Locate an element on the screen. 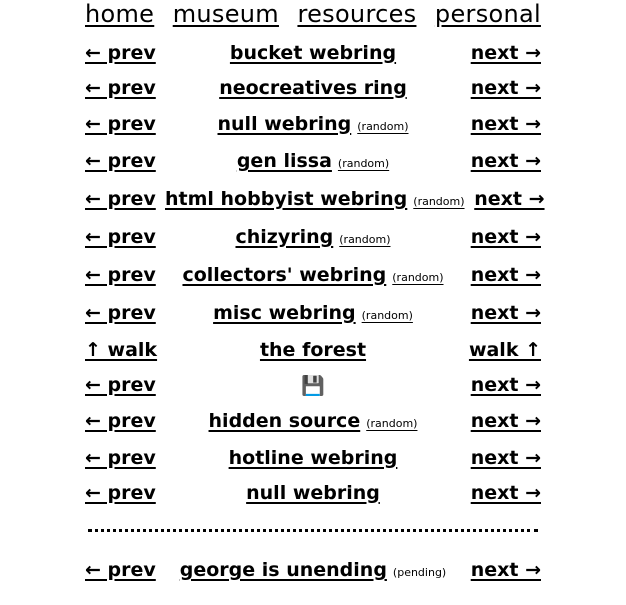 Image resolution: width=626 pixels, height=605 pixels. webring-name-cell: hotline webring is located at coordinates (313, 458).